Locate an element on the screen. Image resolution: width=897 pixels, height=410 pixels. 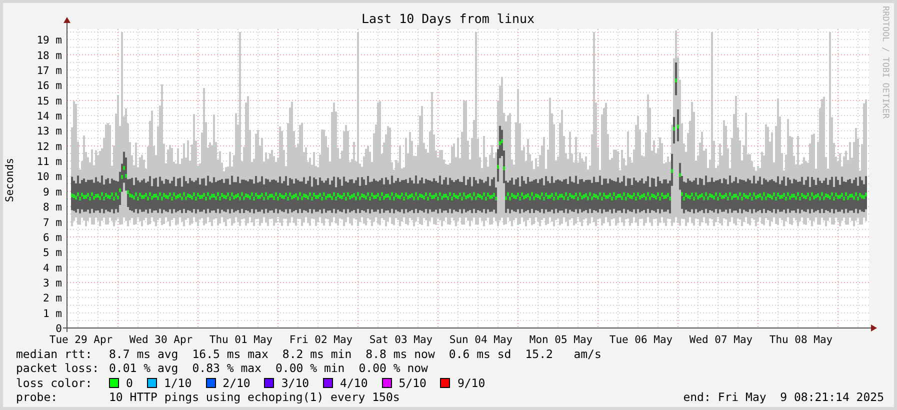
x-tick-label: Sun 04 May is located at coordinates (481, 340).